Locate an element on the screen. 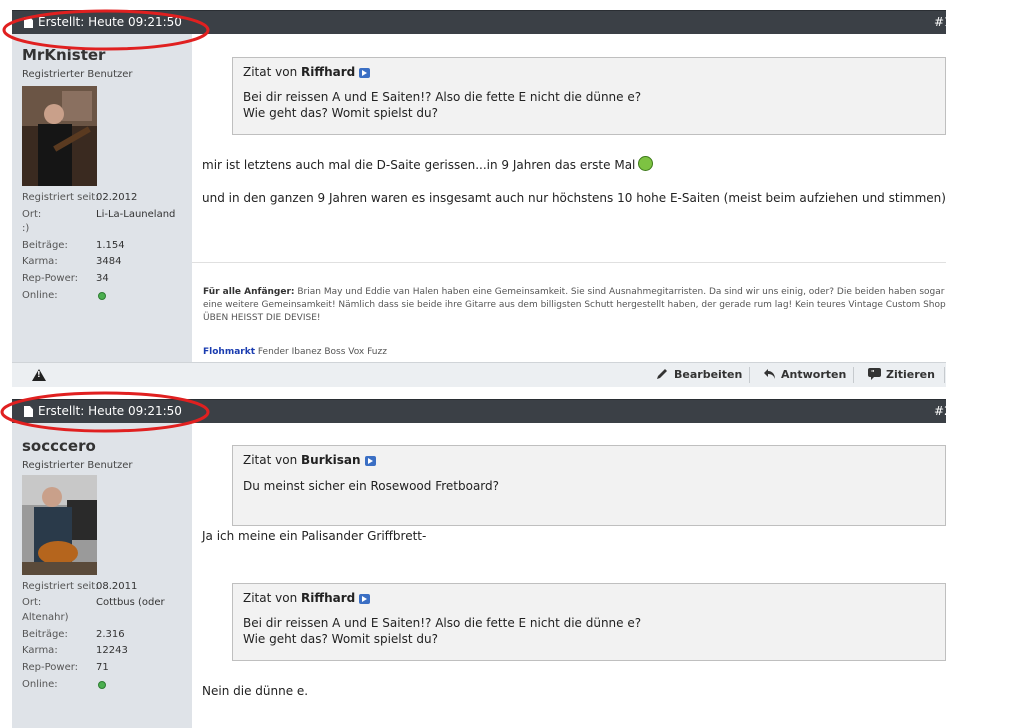 The width and height of the screenshot is (1026, 728). registered-value: 02.2012 is located at coordinates (117, 197).